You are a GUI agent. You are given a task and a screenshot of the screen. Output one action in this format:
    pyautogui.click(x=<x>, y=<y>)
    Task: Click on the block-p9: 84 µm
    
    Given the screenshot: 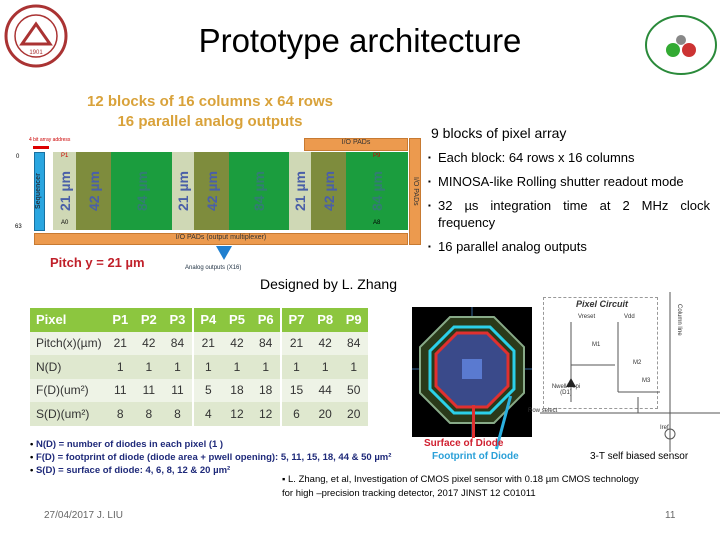 What is the action you would take?
    pyautogui.click(x=377, y=191)
    